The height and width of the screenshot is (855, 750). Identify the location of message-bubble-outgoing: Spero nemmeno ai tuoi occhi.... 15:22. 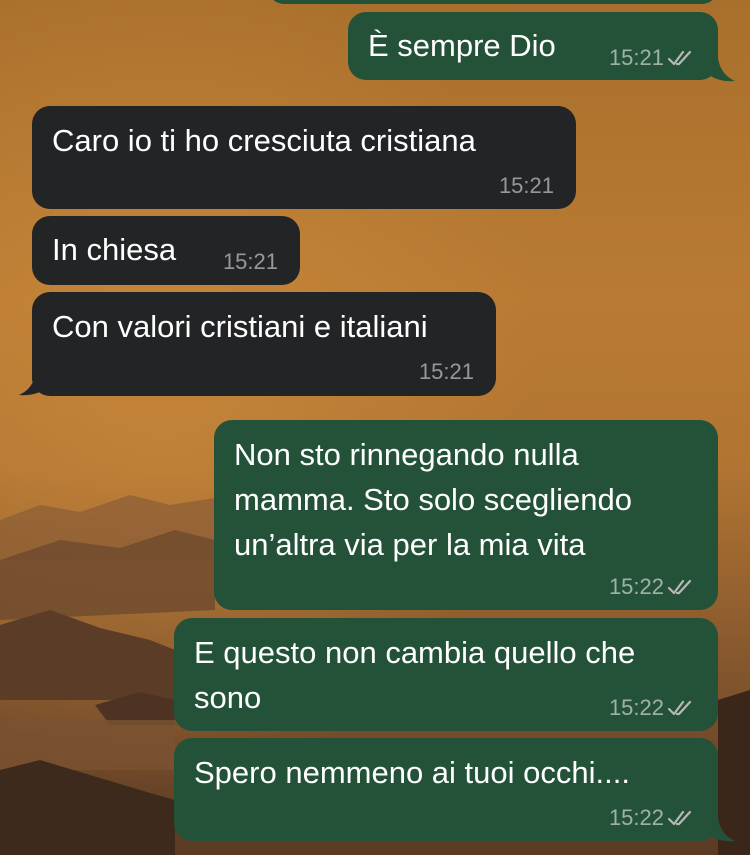
(446, 789).